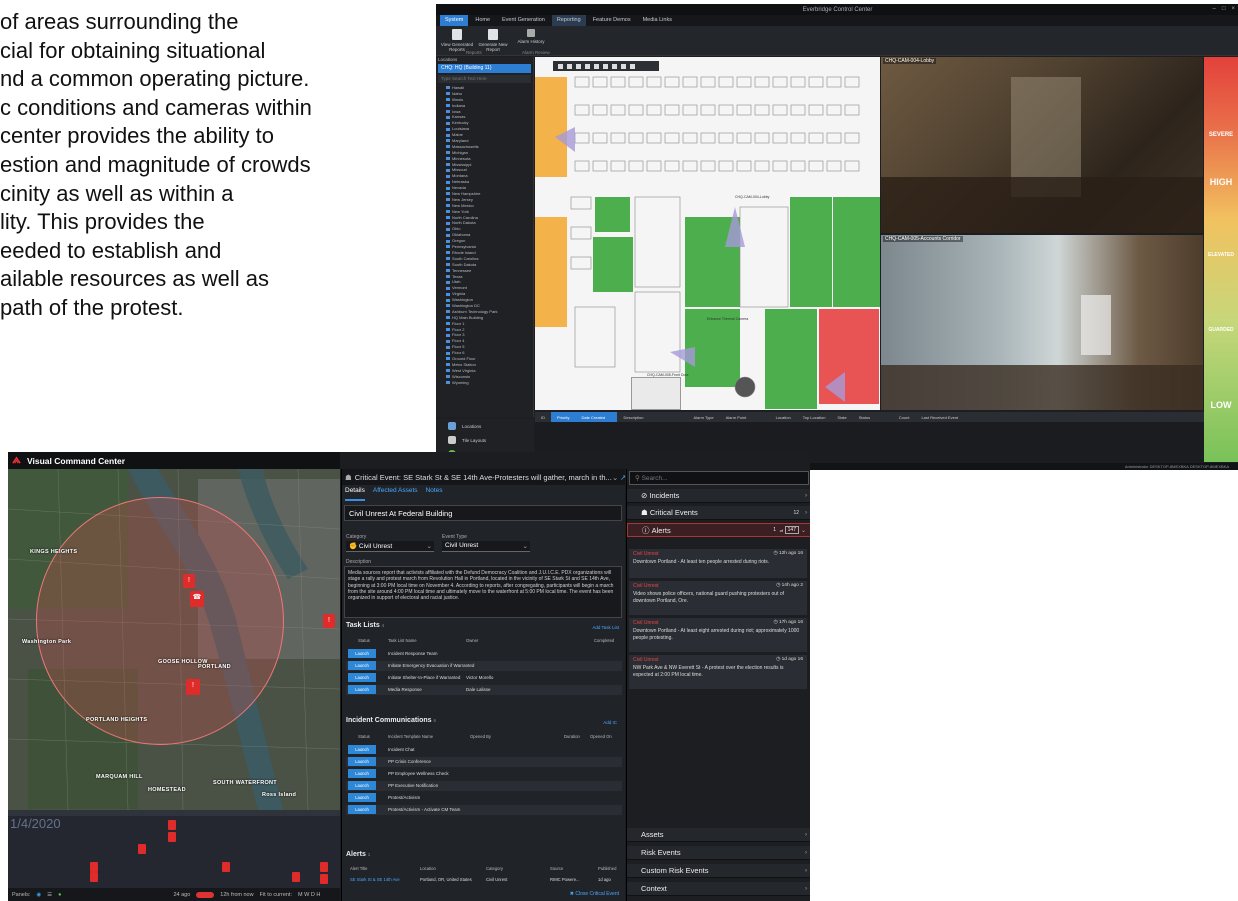 The width and height of the screenshot is (1238, 901). Describe the element at coordinates (459, 170) in the screenshot. I see `tree-item-label: Missouri` at that location.